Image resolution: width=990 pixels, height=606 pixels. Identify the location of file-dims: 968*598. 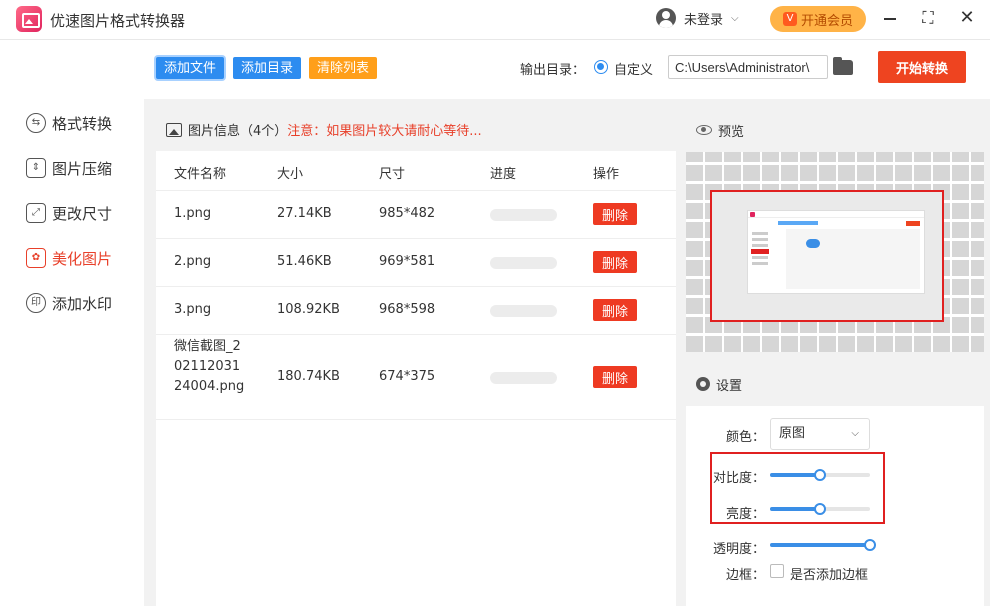
(407, 309).